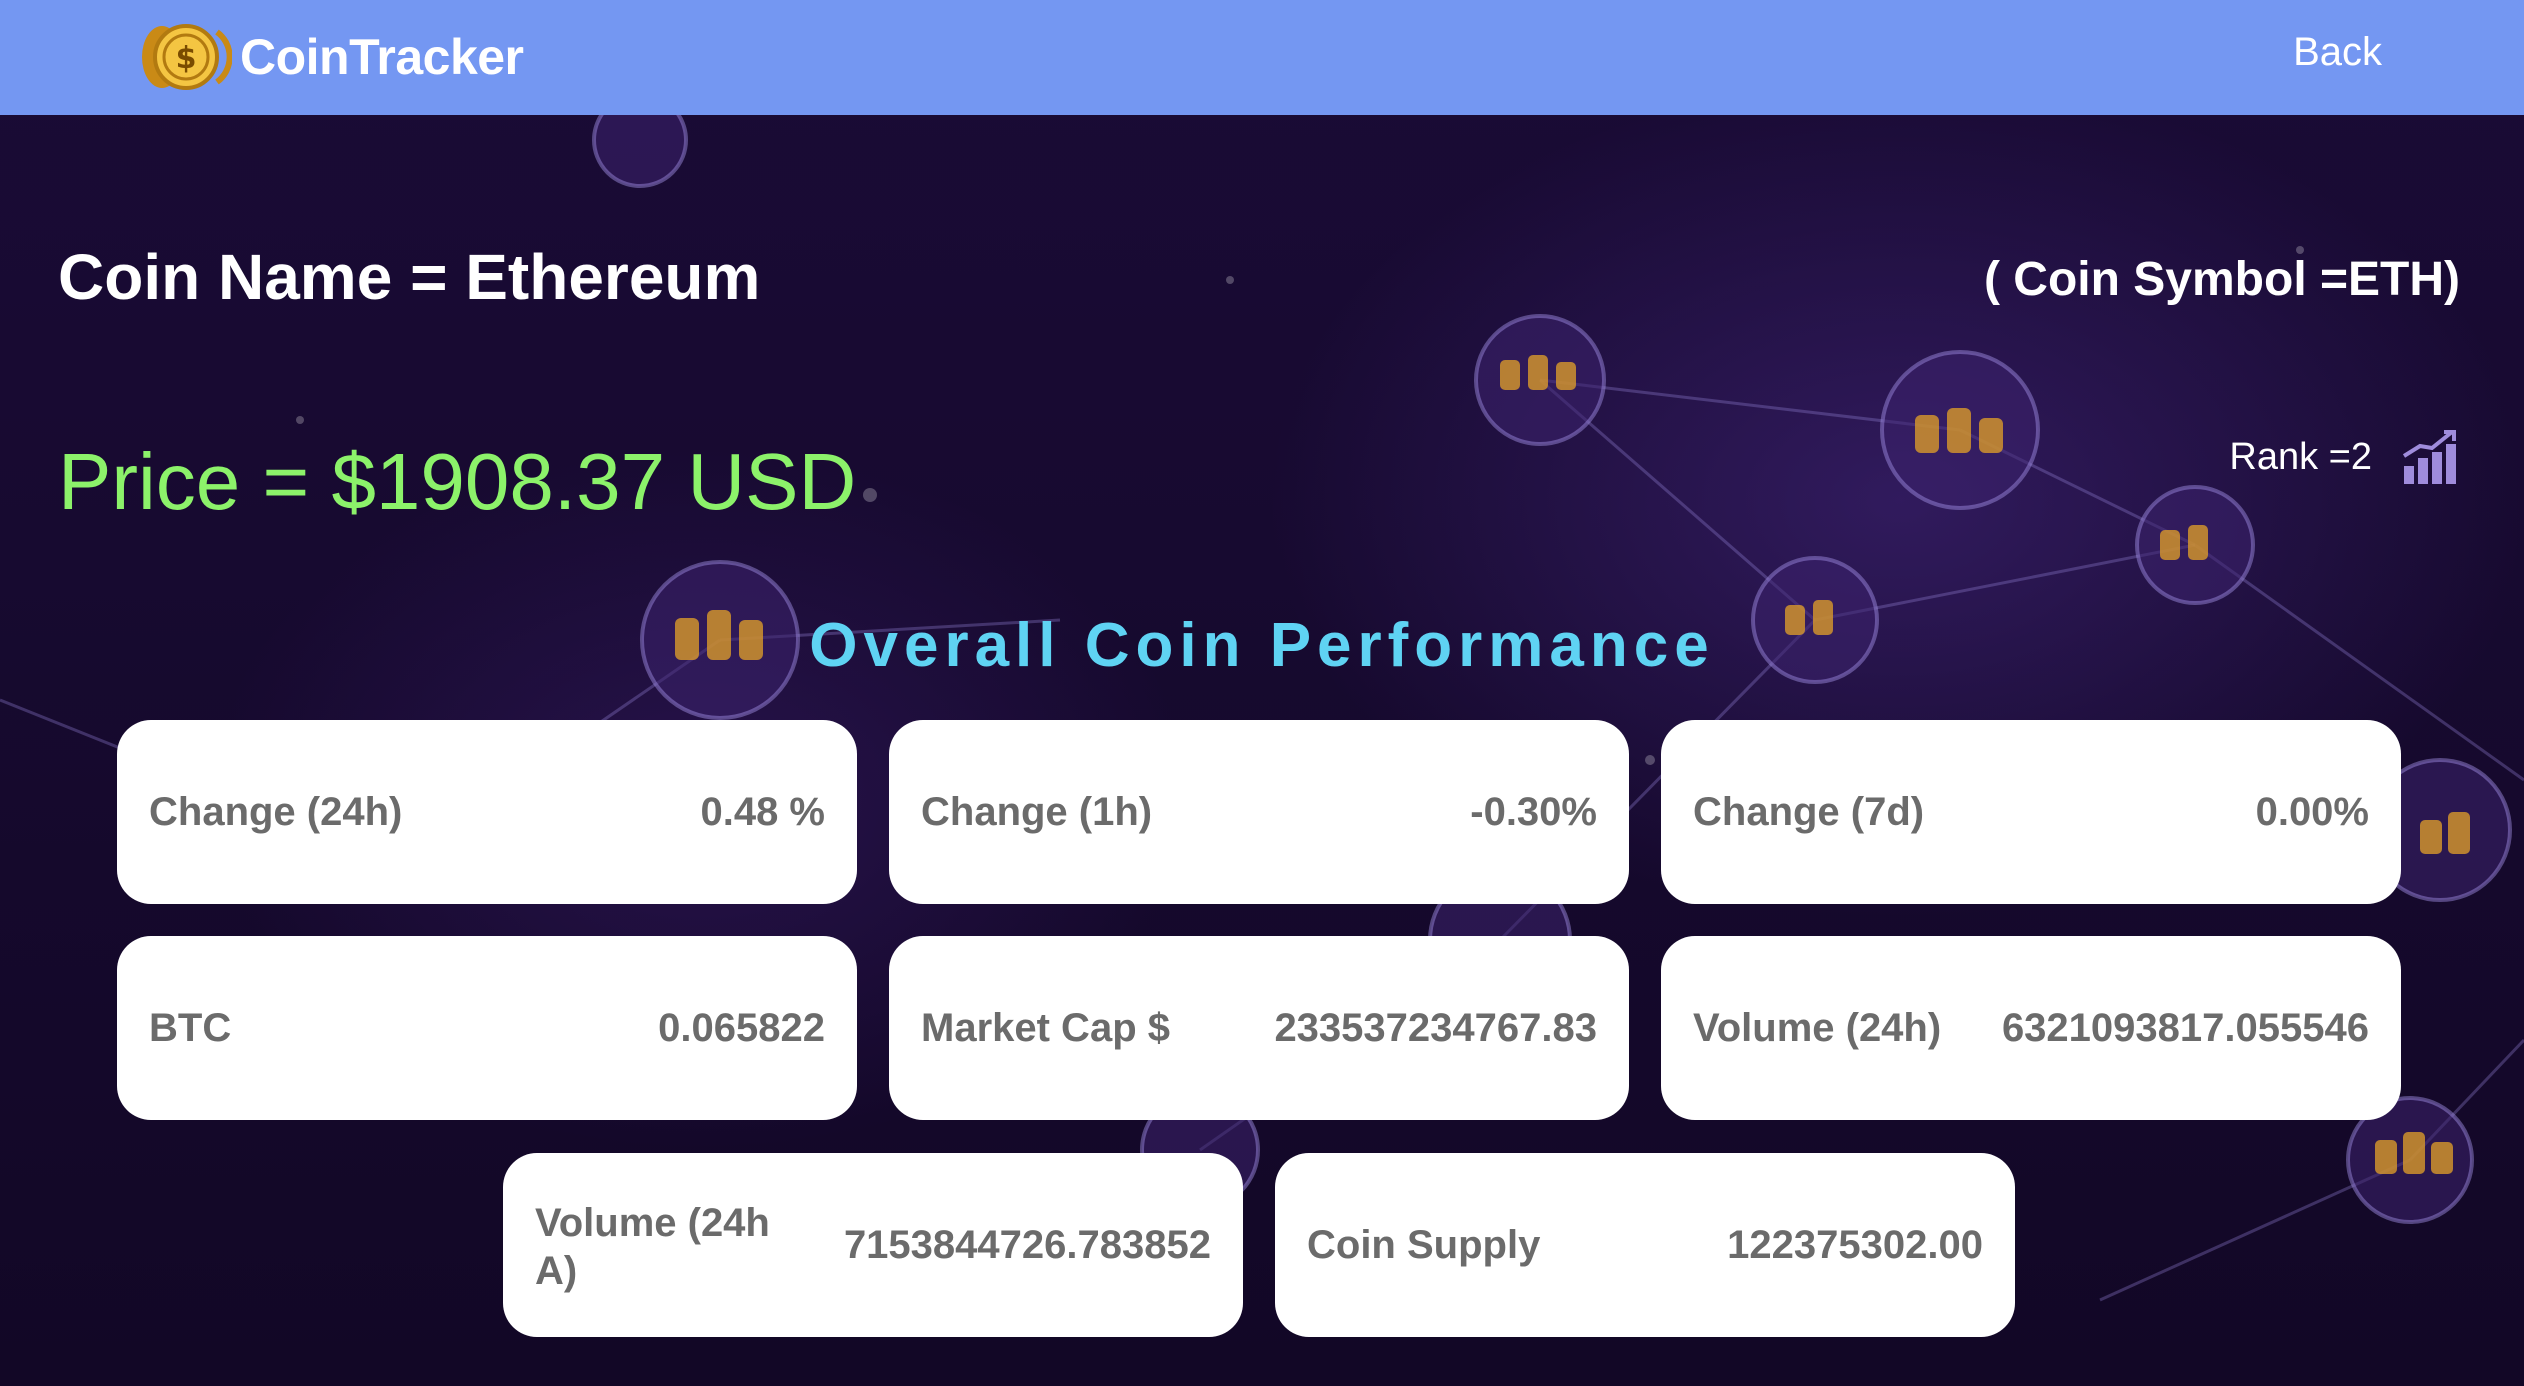 The height and width of the screenshot is (1386, 2524). What do you see at coordinates (409, 277) in the screenshot?
I see `coin-name-heading: Coin Name = Ethereum` at bounding box center [409, 277].